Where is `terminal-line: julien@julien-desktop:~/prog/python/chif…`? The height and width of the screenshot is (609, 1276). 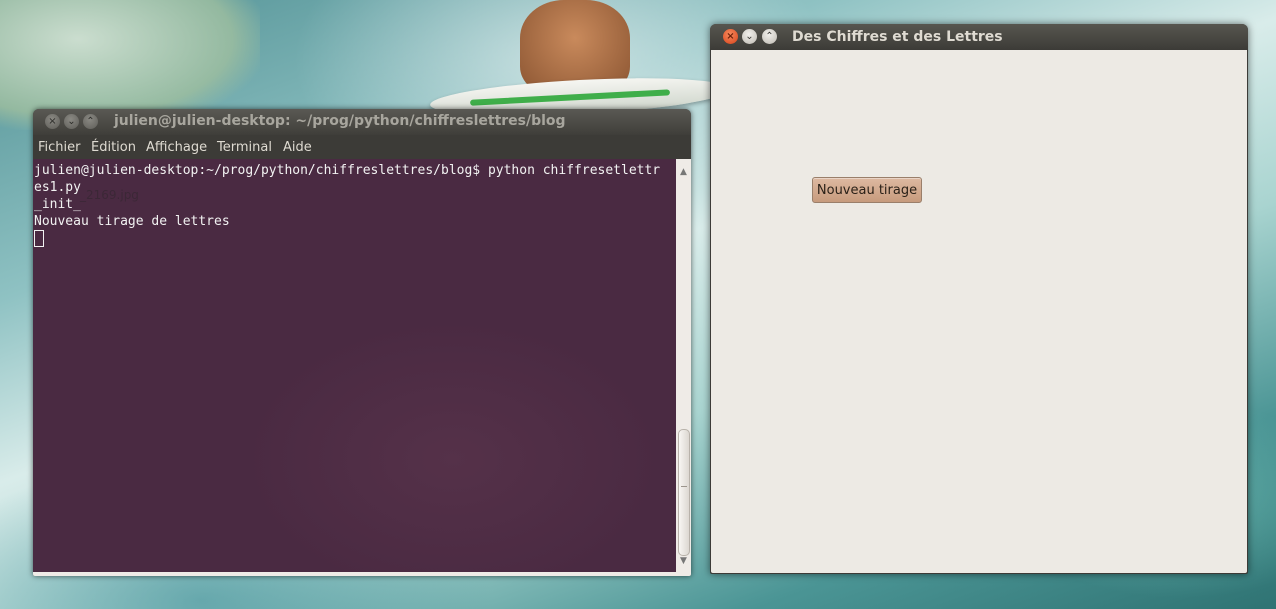 terminal-line: julien@julien-desktop:~/prog/python/chif… is located at coordinates (347, 170).